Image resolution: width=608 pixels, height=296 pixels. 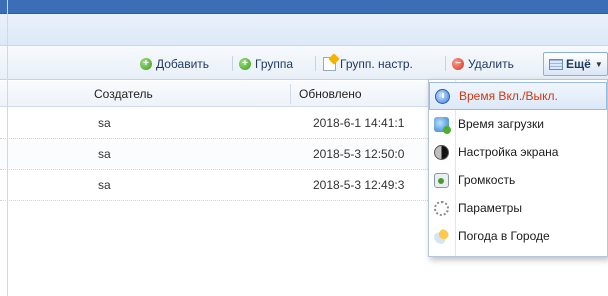 I want to click on menu-item-power-schedule: Время Вкл./Выкл., so click(x=518, y=96).